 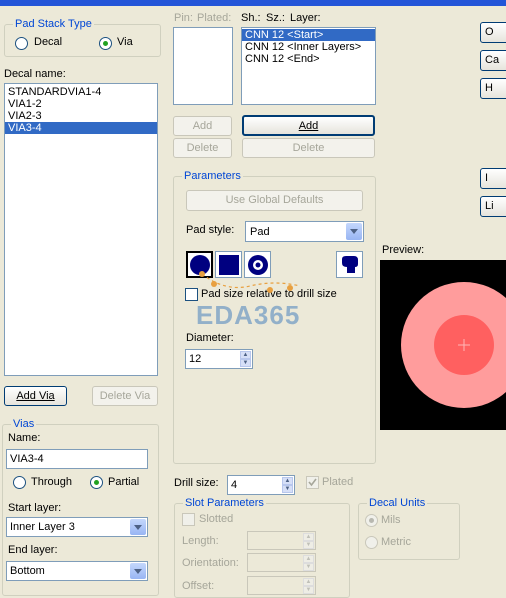 I want to click on plated-label: Plated, so click(x=338, y=482).